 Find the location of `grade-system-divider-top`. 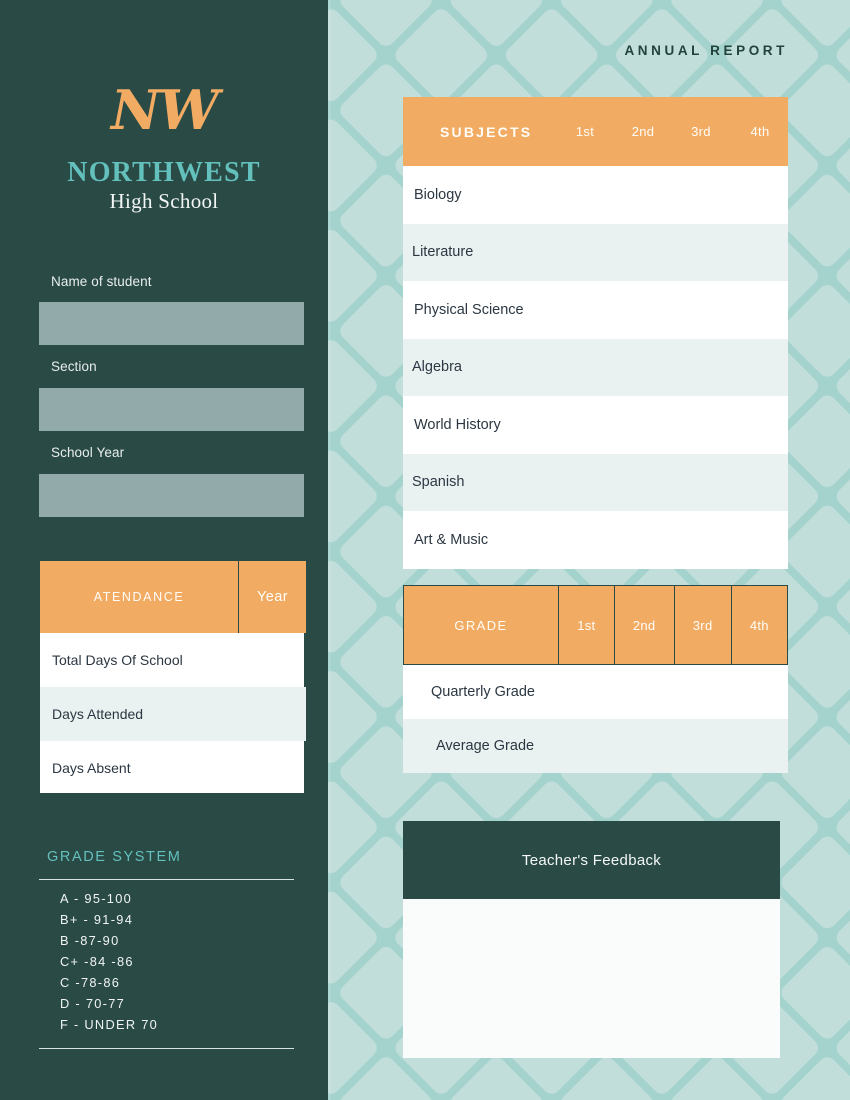

grade-system-divider-top is located at coordinates (166, 879).